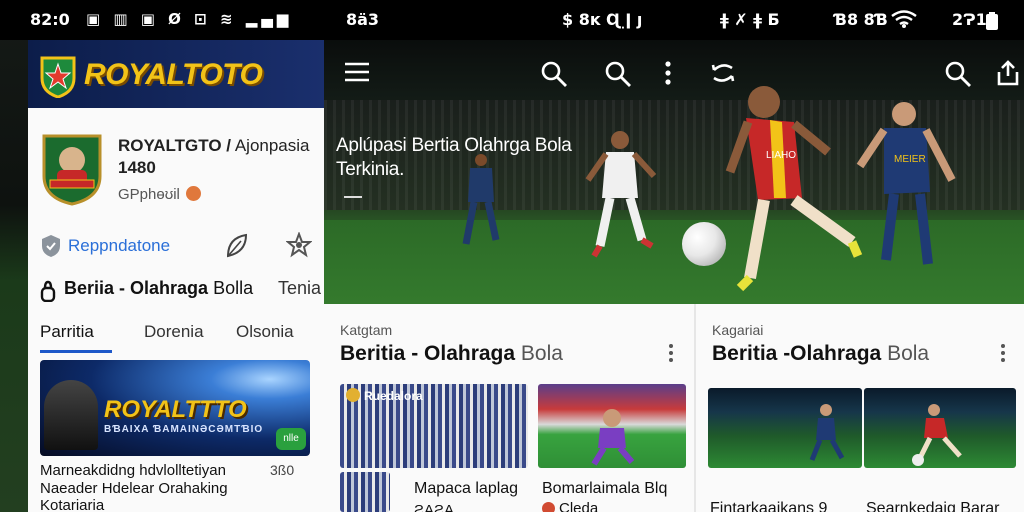  I want to click on caption-2-sub: Cleda, so click(570, 506).